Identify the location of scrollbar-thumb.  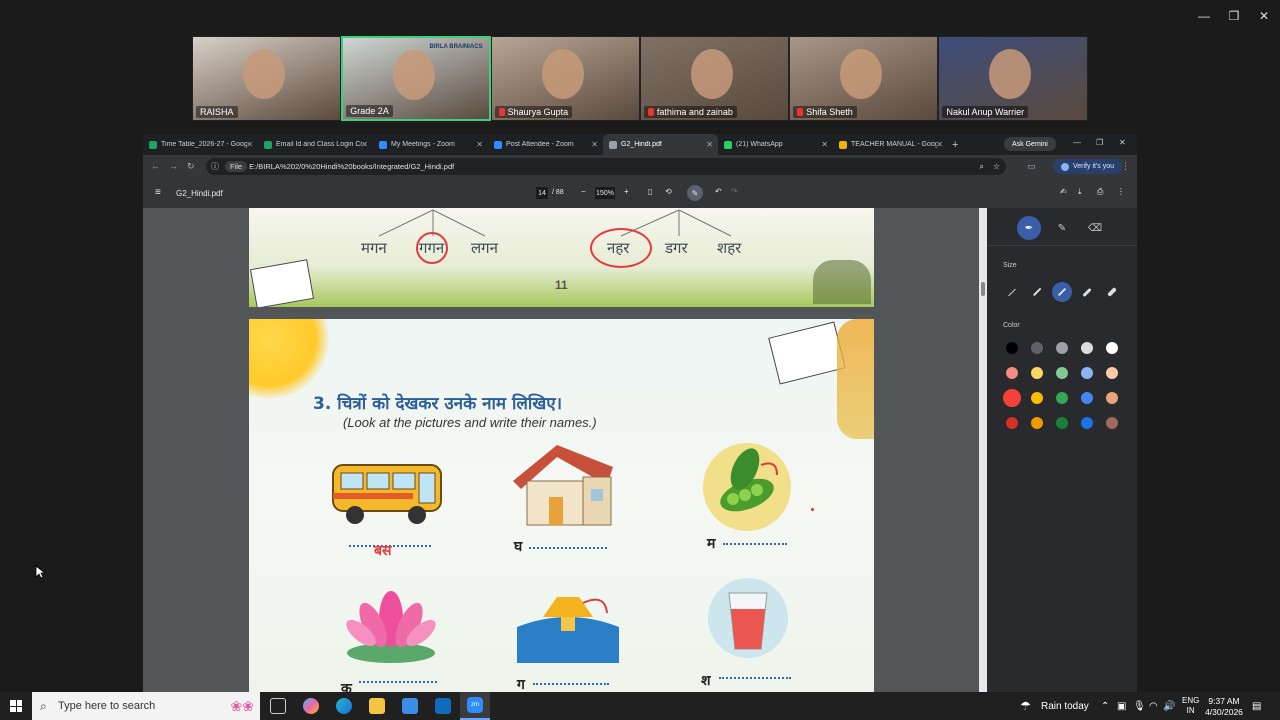
(983, 289).